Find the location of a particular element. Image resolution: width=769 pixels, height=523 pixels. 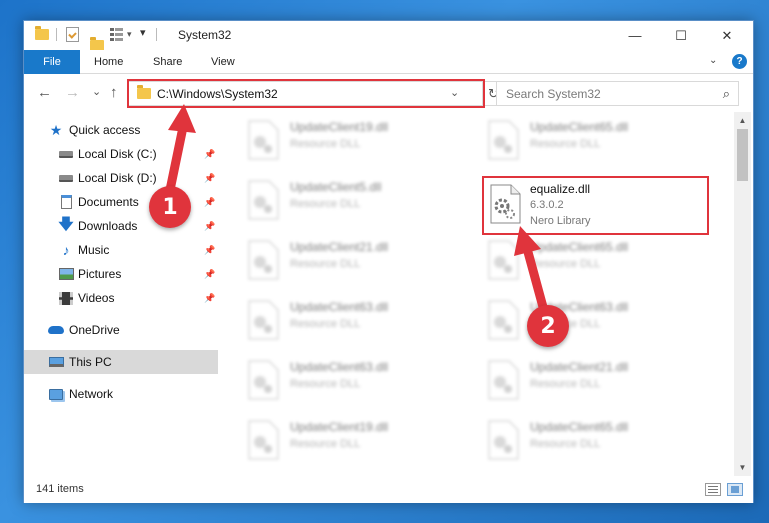

sidebar-item-onedrive: OneDrive is located at coordinates (121, 330).